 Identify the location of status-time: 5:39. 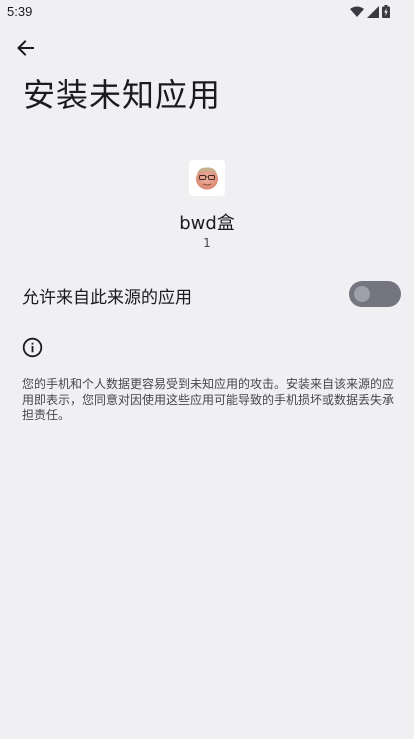
(20, 11).